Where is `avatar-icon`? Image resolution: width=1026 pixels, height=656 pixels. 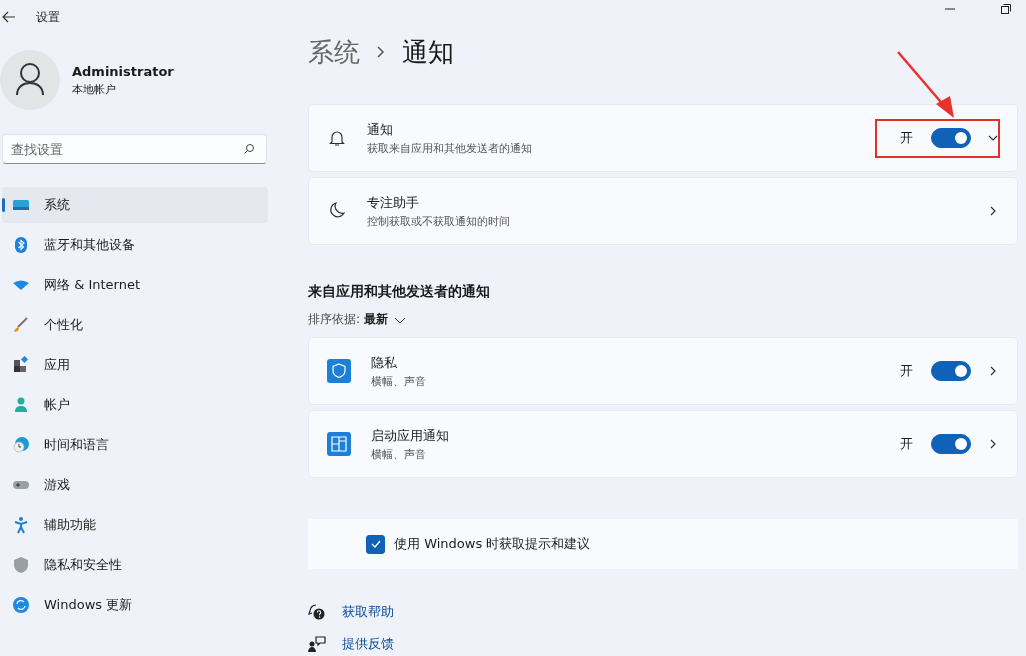 avatar-icon is located at coordinates (30, 80).